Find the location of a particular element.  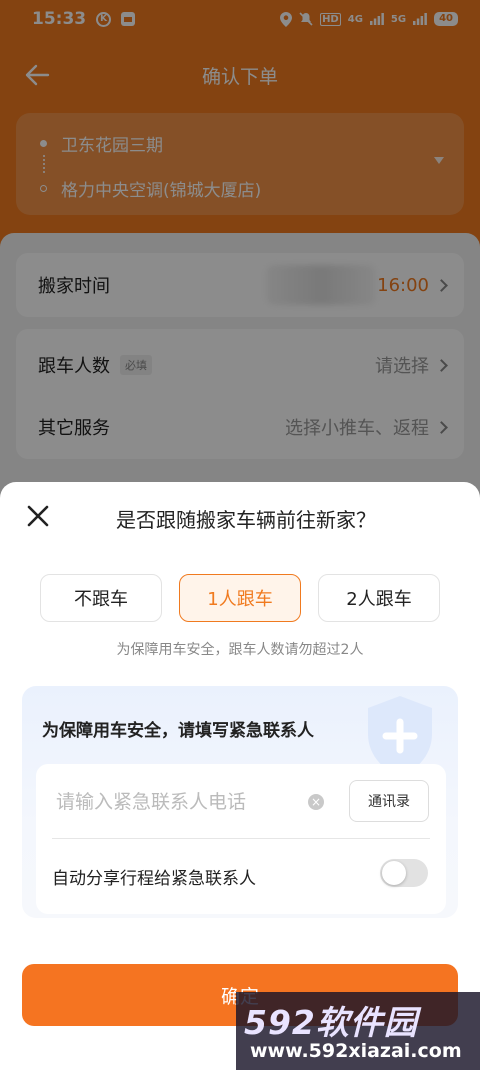

safety-tip: 为保障用车安全，跟车人数请勿超过2人 is located at coordinates (240, 650).